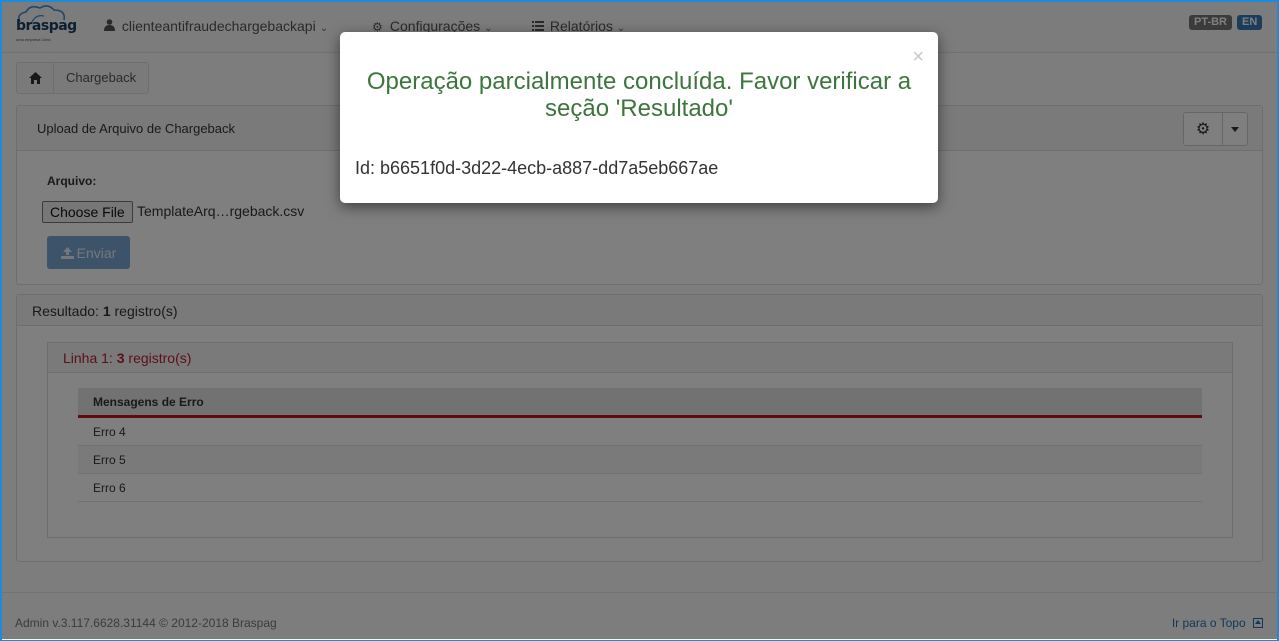  I want to click on modal-id-text: Id: b6651f0d-3d22-4ecb-a887-dd7a5eb667ae, so click(537, 168).